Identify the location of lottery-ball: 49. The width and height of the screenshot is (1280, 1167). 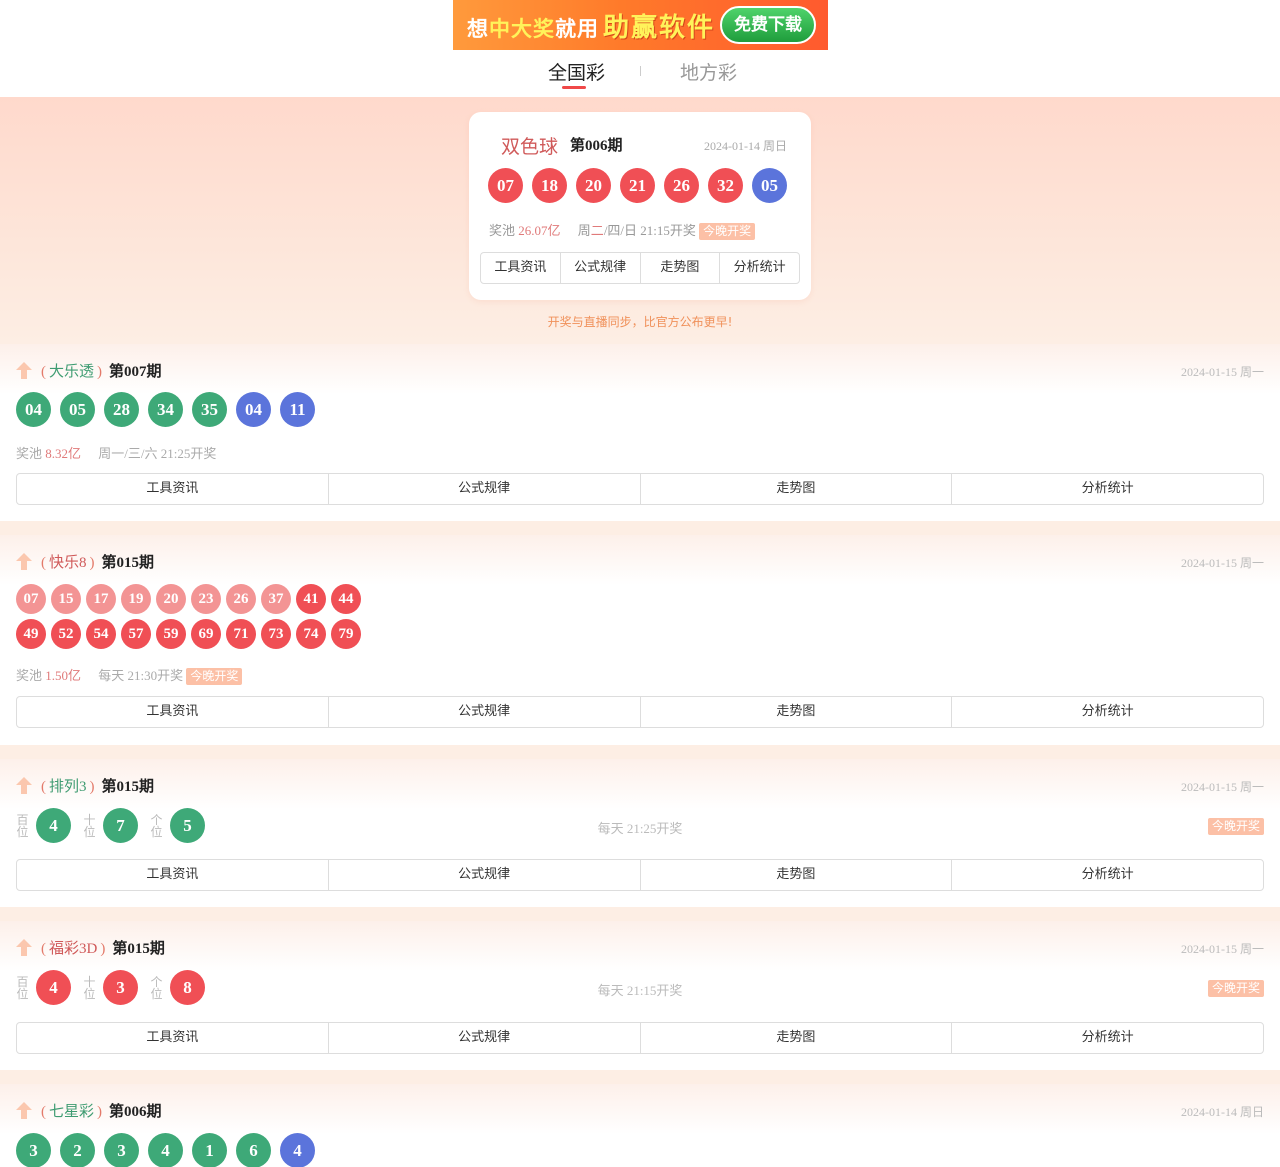
(31, 634).